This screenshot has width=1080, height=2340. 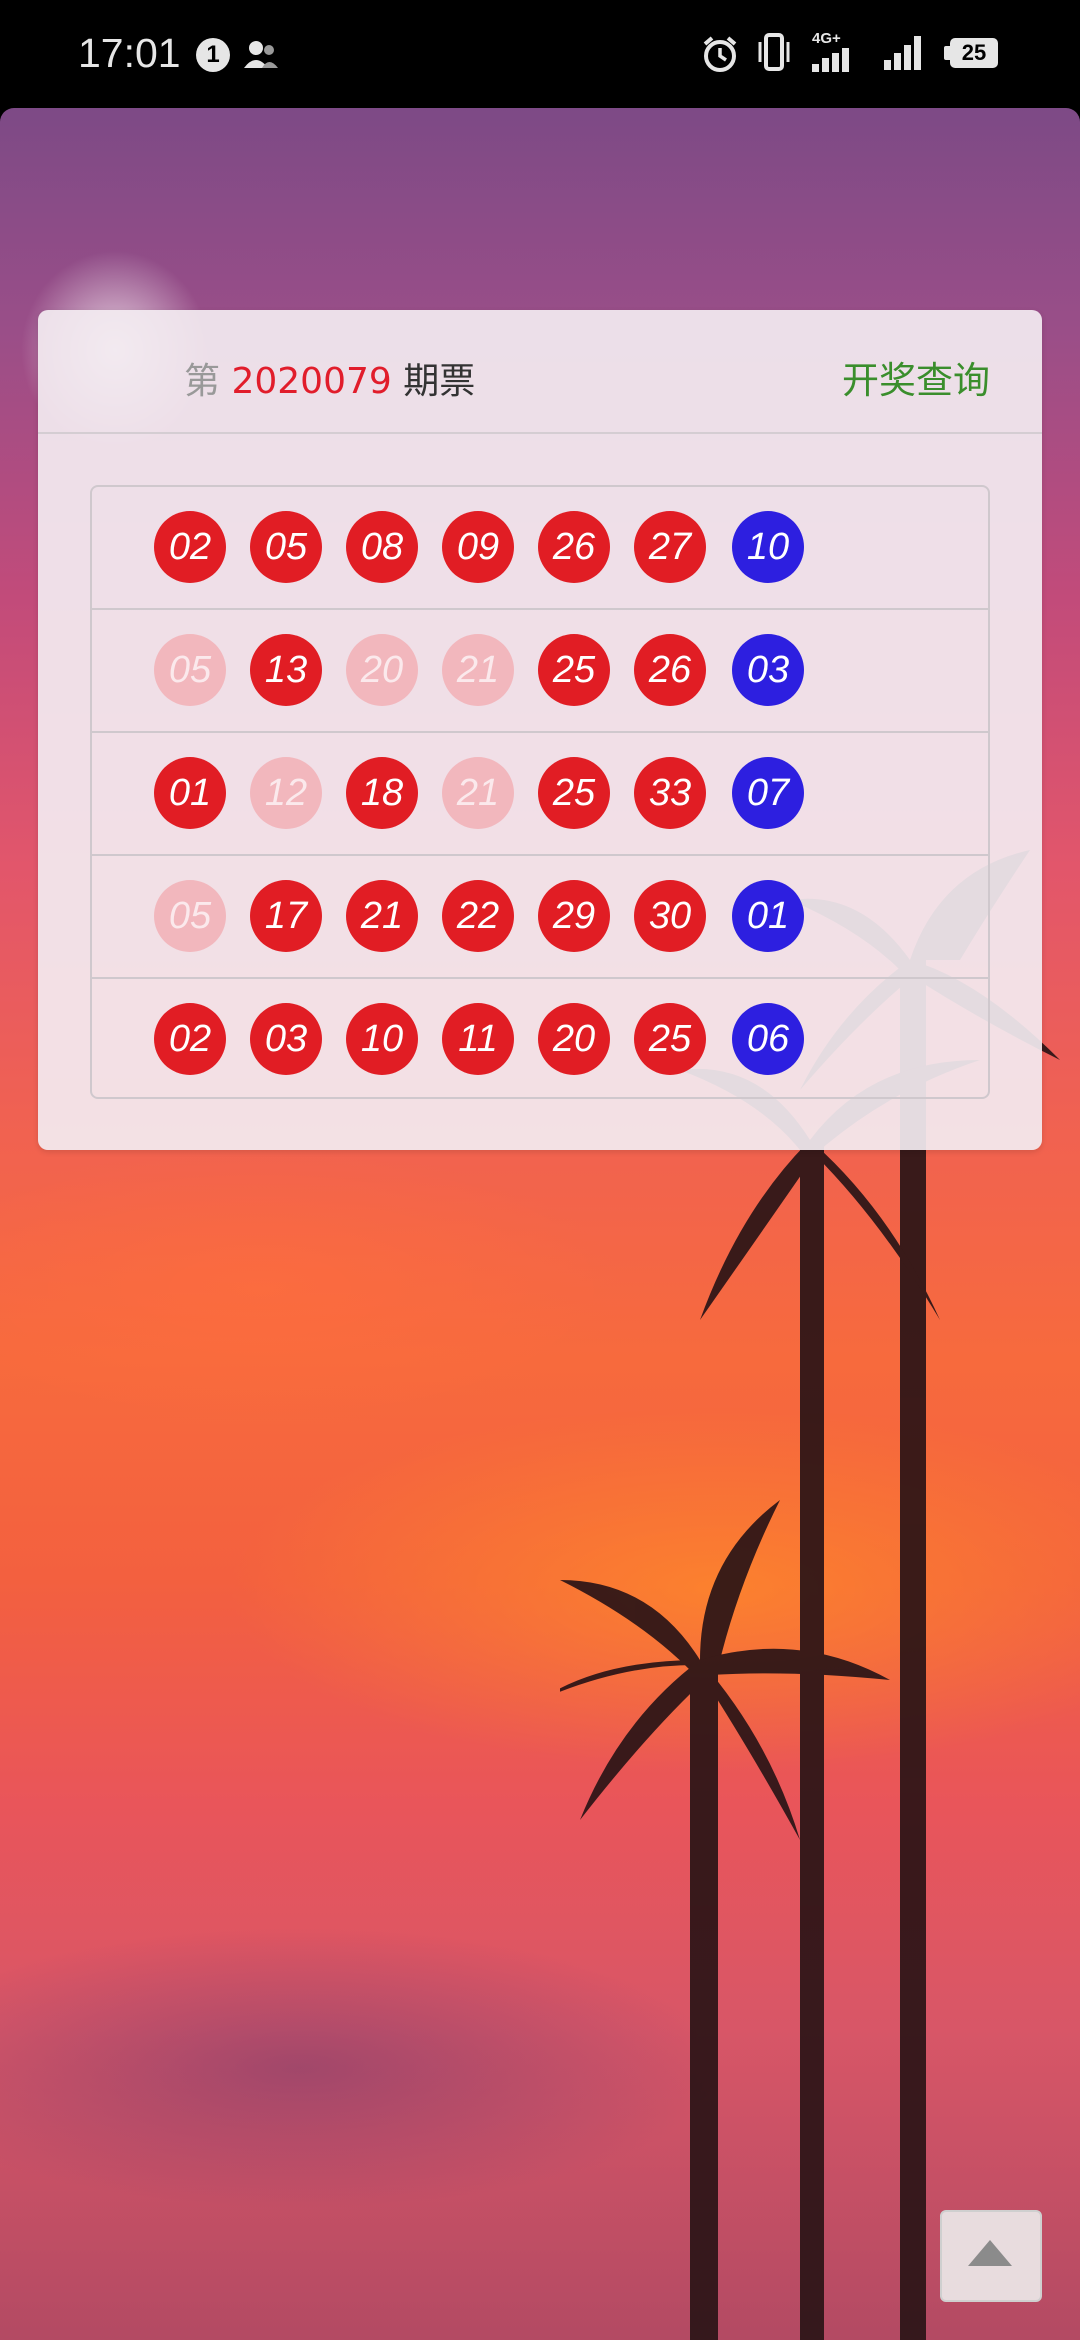 I want to click on back-to-top-button, so click(x=991, y=2256).